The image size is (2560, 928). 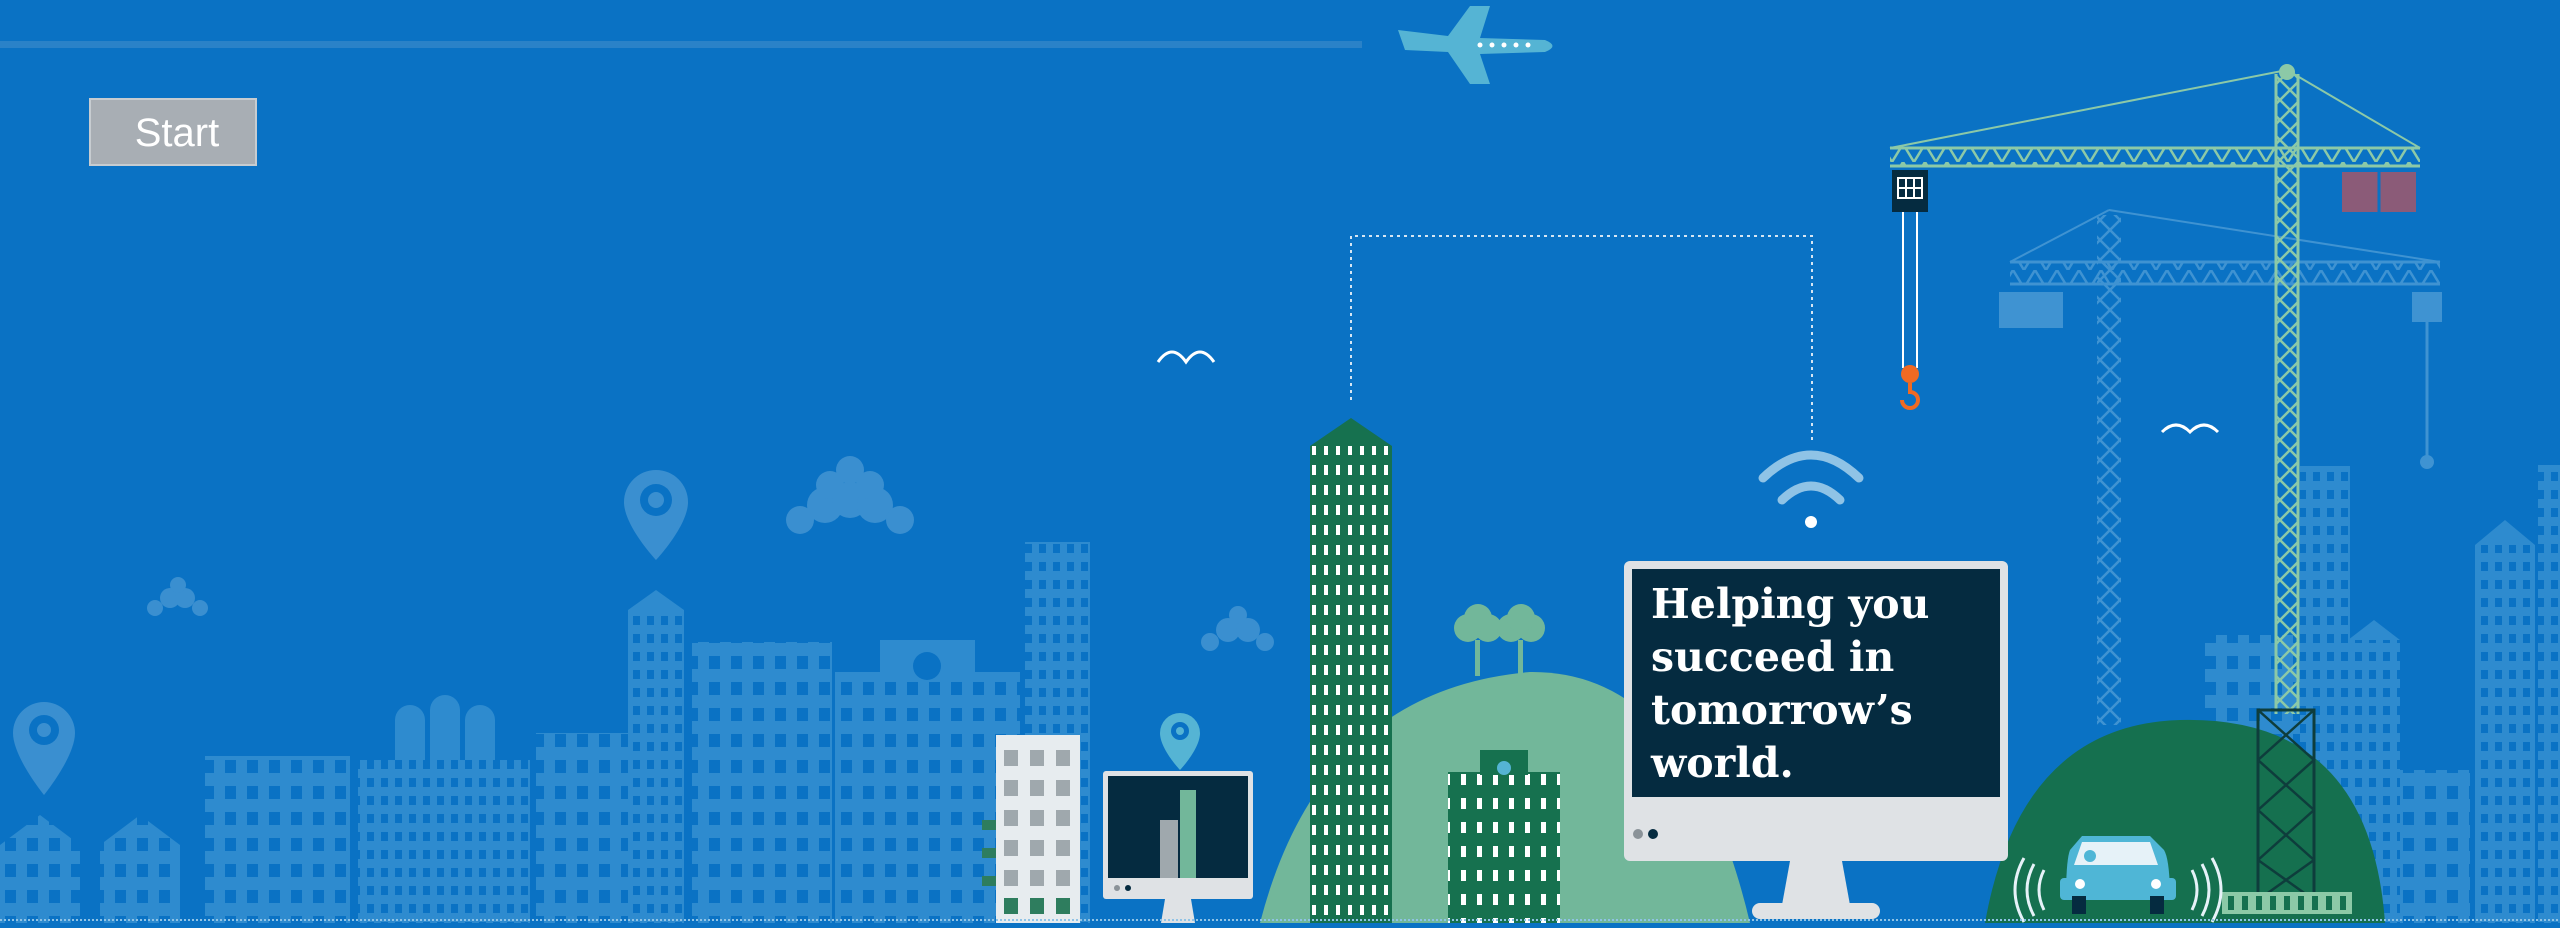 What do you see at coordinates (681, 44) in the screenshot?
I see `flight-trail` at bounding box center [681, 44].